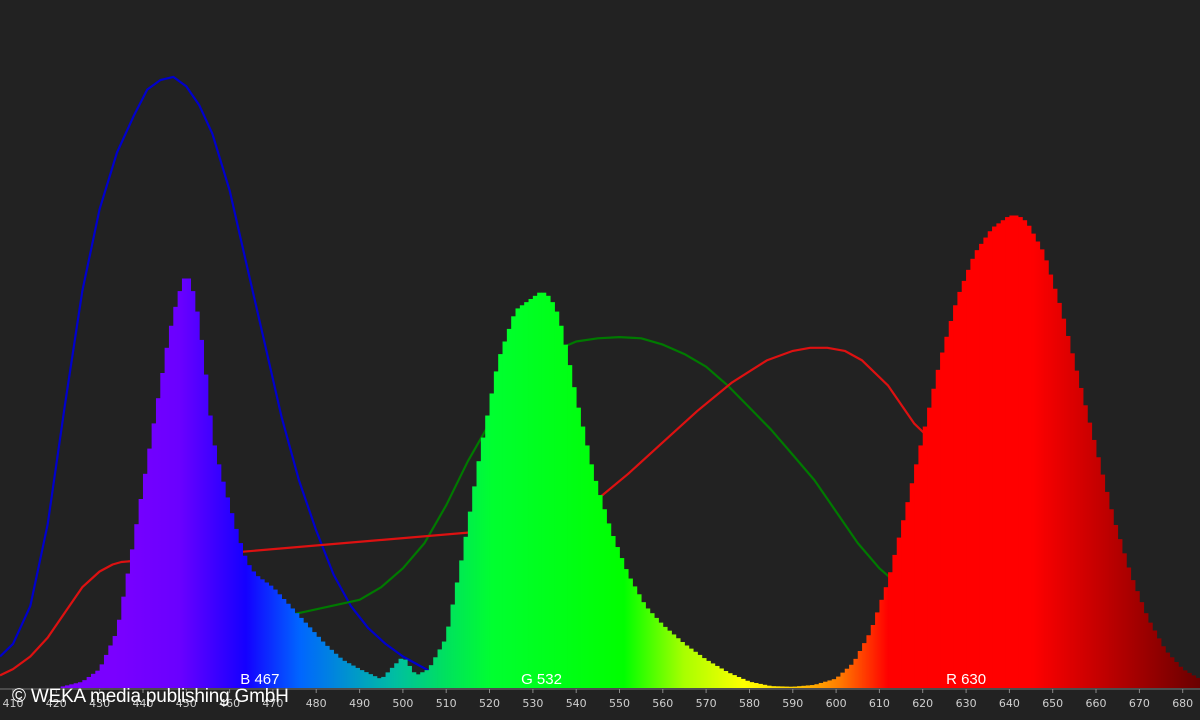  I want to click on x-tick-label: 640, so click(1009, 703).